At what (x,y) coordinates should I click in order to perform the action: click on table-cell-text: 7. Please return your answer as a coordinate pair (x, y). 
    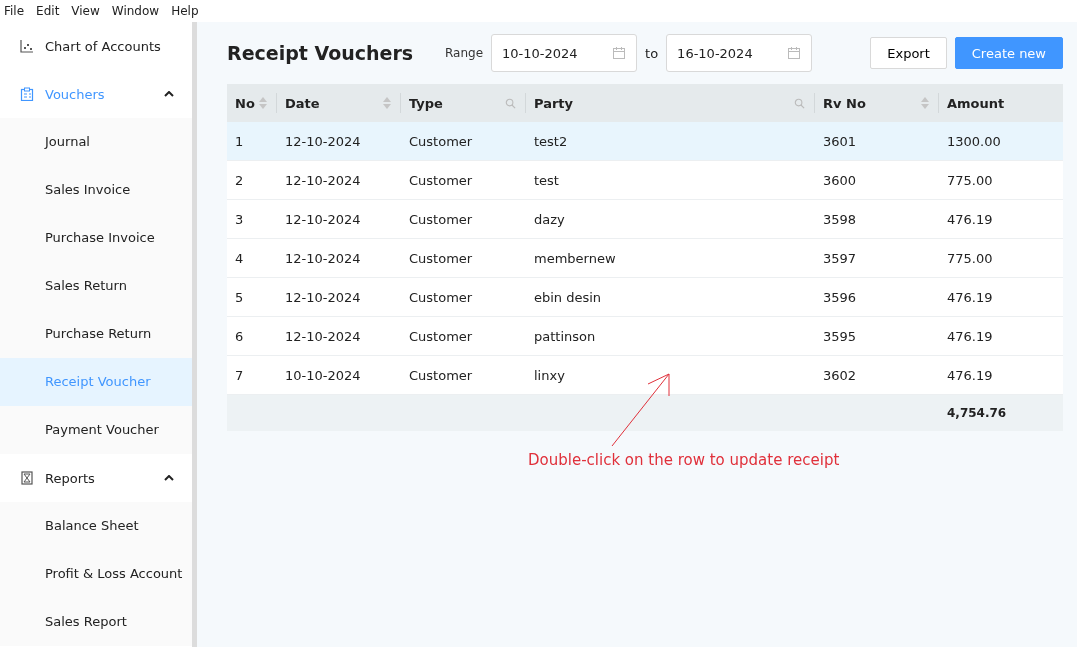
    Looking at the image, I should click on (239, 375).